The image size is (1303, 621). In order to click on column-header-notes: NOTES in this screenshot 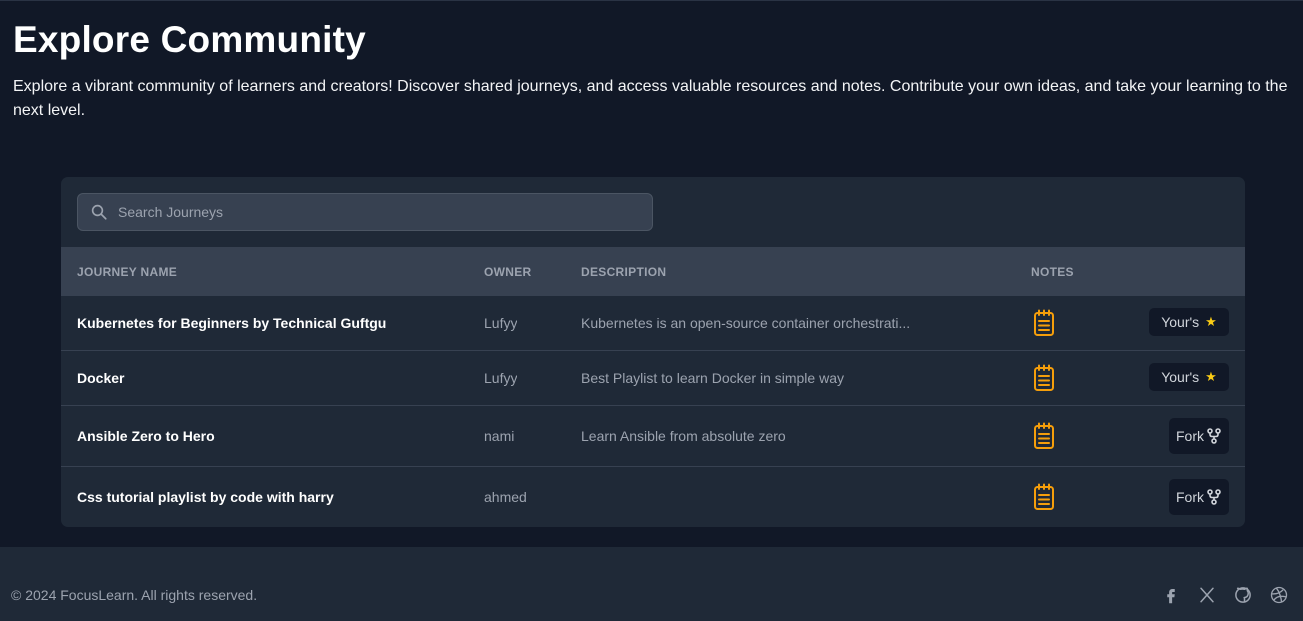, I will do `click(1052, 272)`.